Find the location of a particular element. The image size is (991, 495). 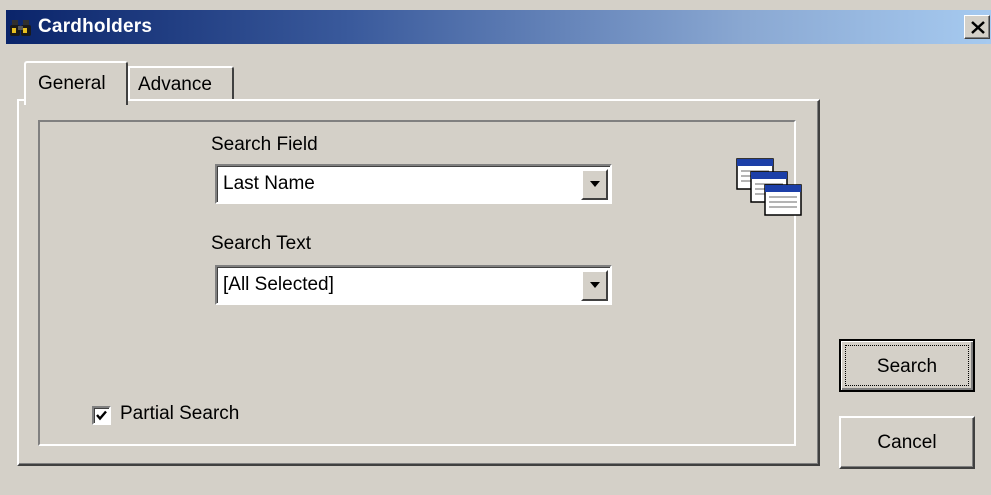

close-icon is located at coordinates (978, 27).